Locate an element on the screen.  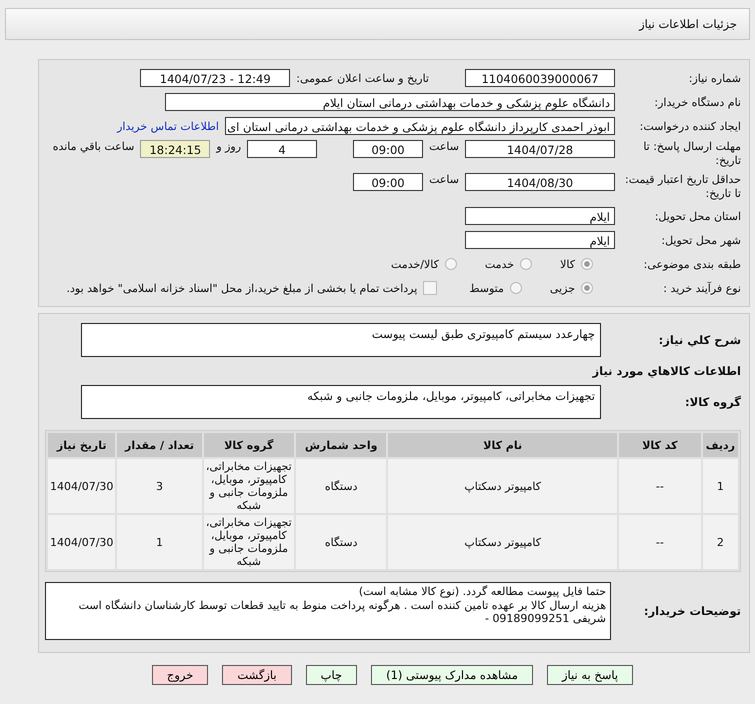
goods-group-field: تجهیزات مخابراتی، کامپیوتر، موبایل، ملزومات جانبی و شبکه is located at coordinates (341, 402).